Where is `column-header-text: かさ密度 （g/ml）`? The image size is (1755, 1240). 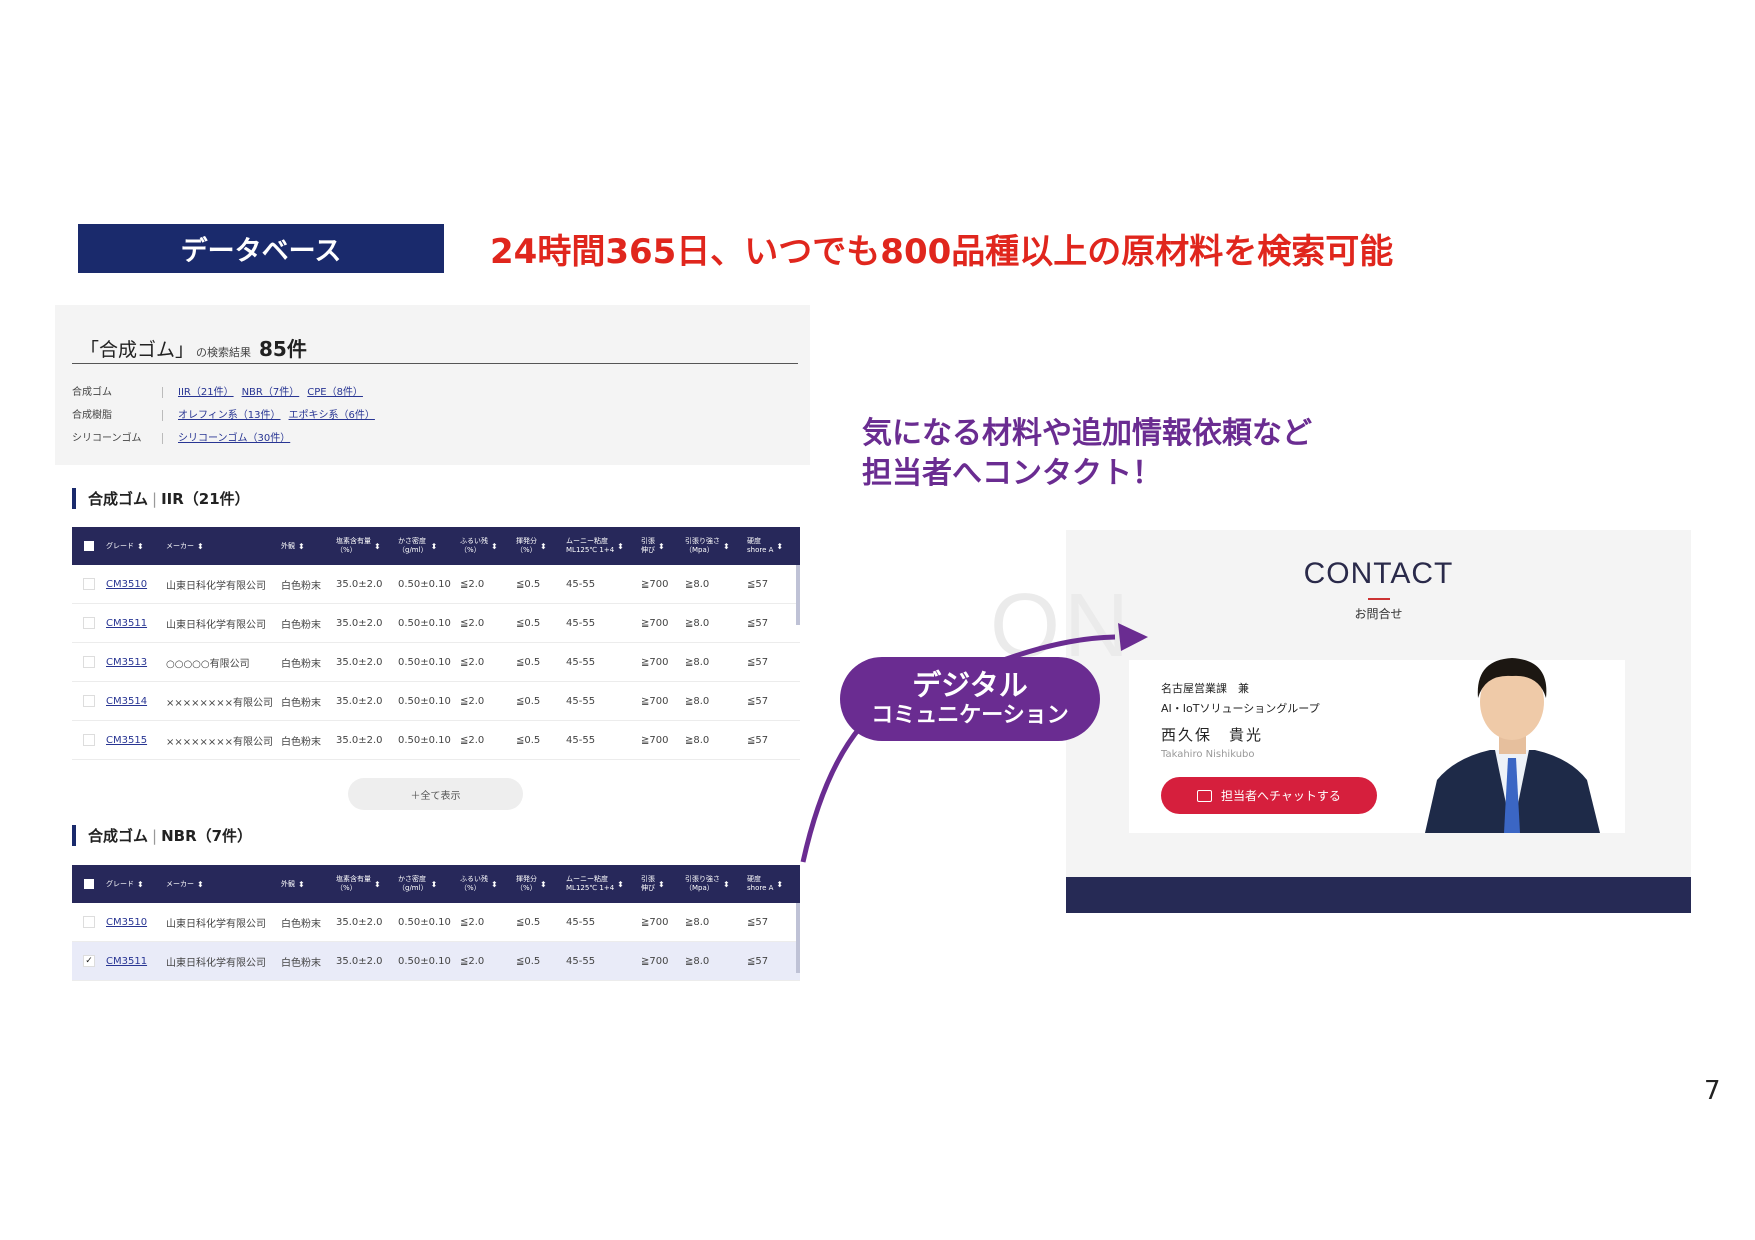
column-header-text: かさ密度 （g/ml） is located at coordinates (413, 884).